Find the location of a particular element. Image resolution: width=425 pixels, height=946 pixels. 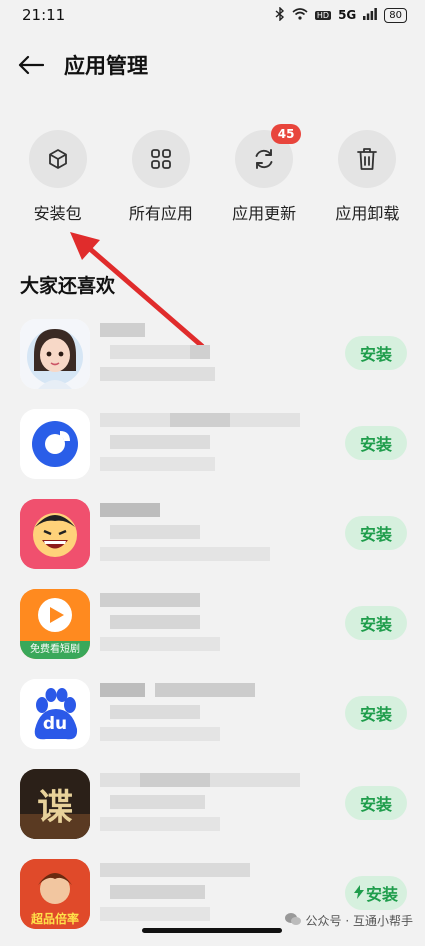

list-item: 免费看短剧 安装 is located at coordinates (212, 631).